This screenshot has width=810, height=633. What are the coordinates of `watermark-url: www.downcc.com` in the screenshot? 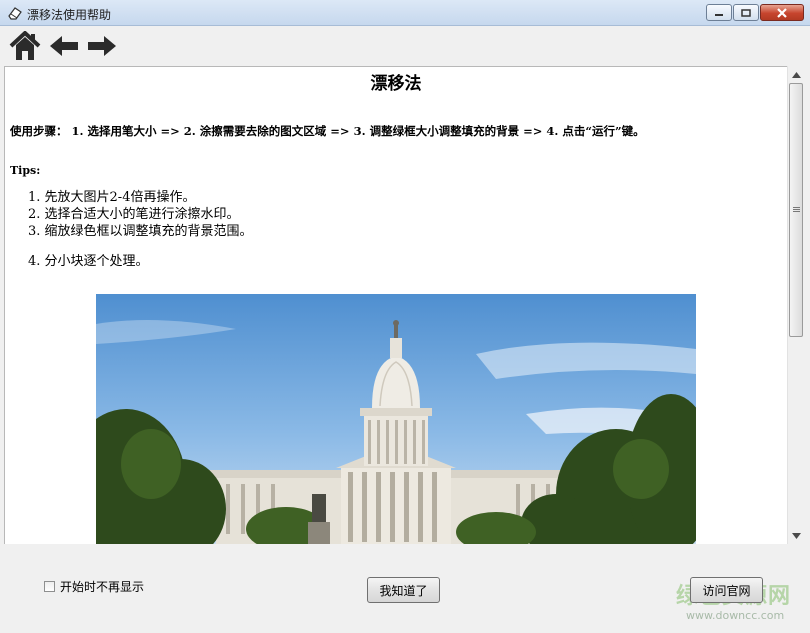 It's located at (735, 615).